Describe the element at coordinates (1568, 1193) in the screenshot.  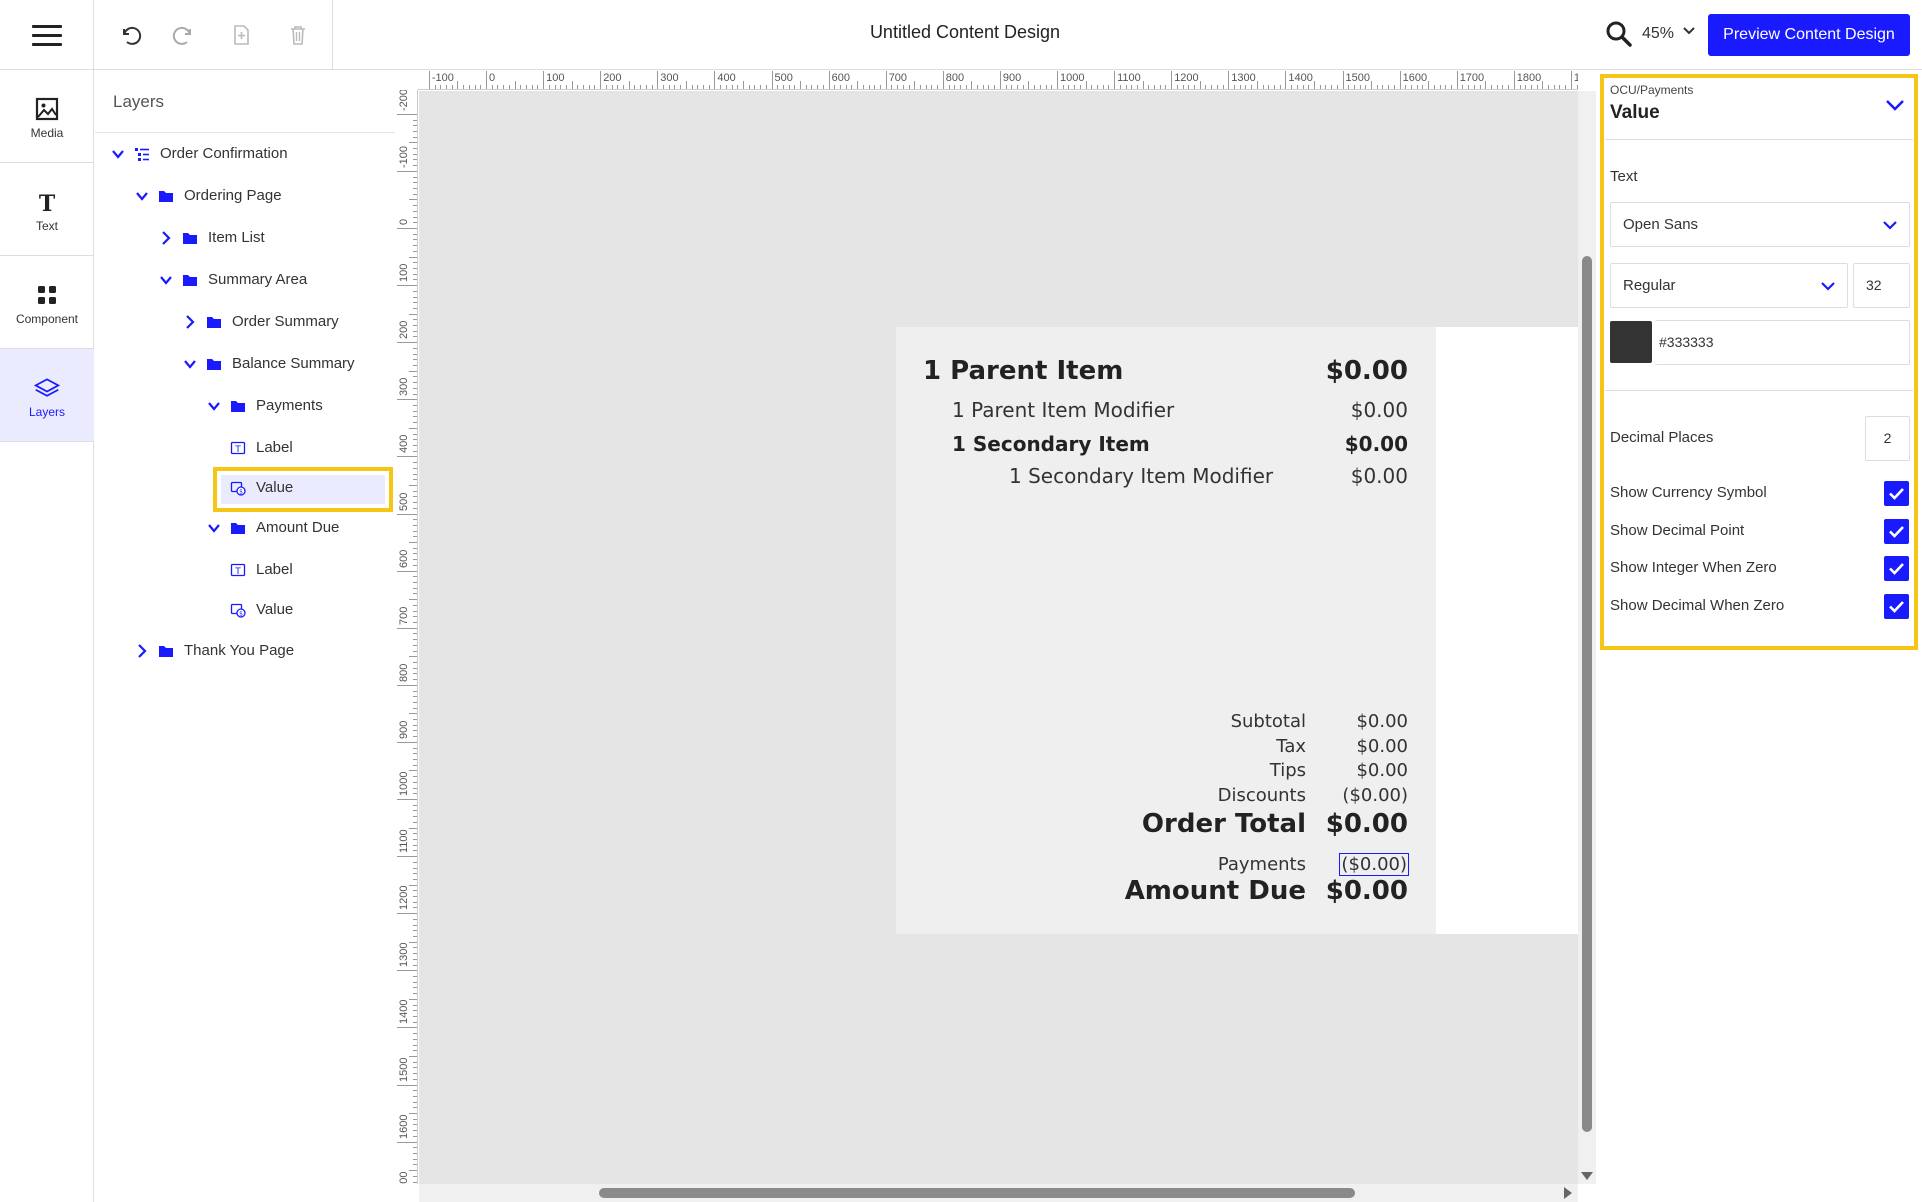
I see `scroll-right-arrow-icon` at that location.